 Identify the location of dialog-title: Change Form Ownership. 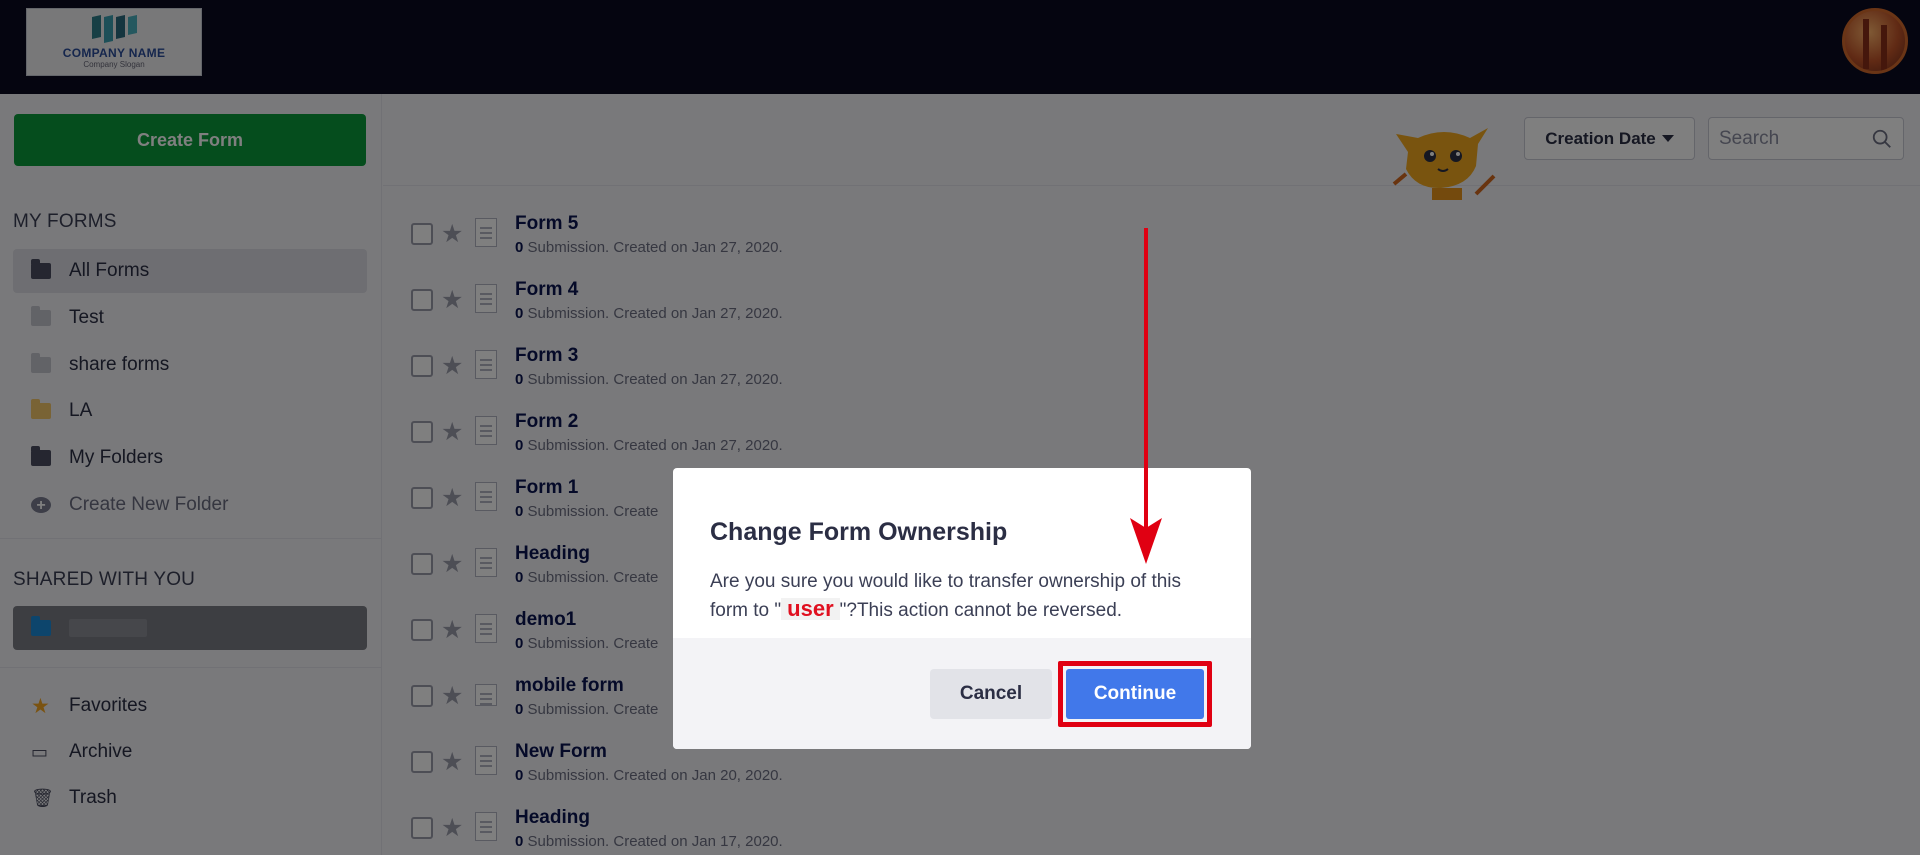
(859, 532).